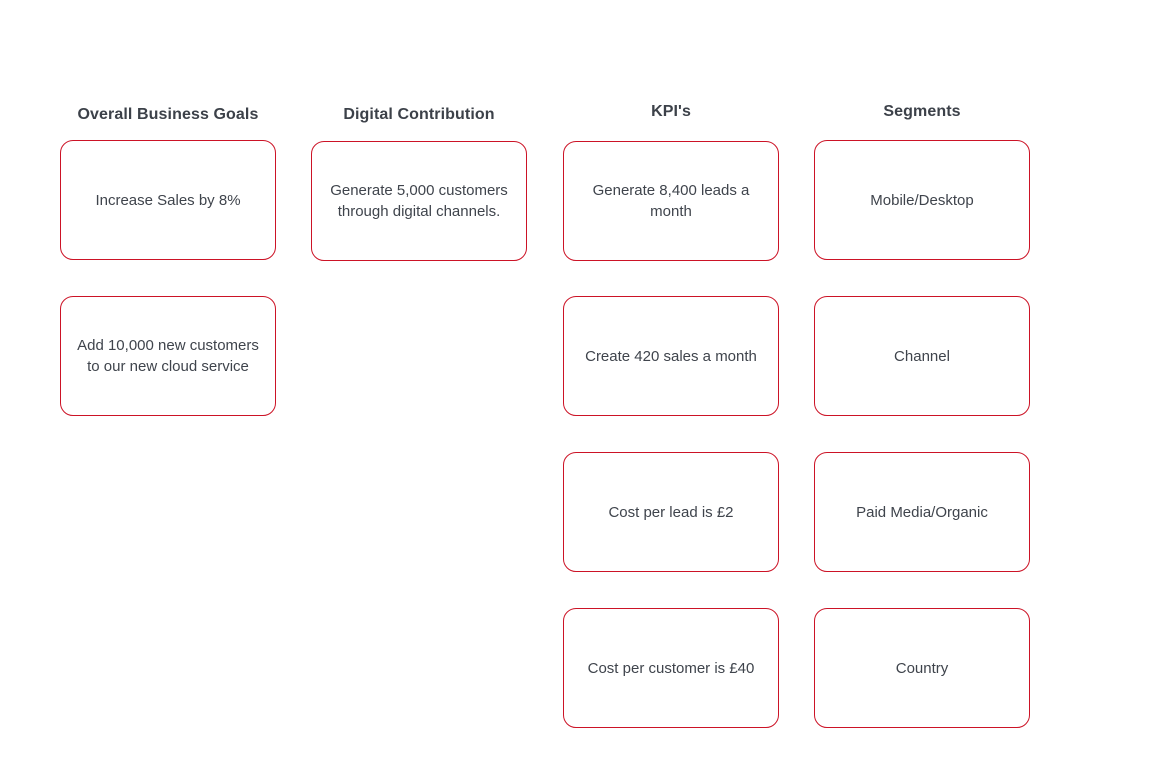 Image resolution: width=1154 pixels, height=782 pixels. Describe the element at coordinates (922, 111) in the screenshot. I see `column-header: Segments` at that location.